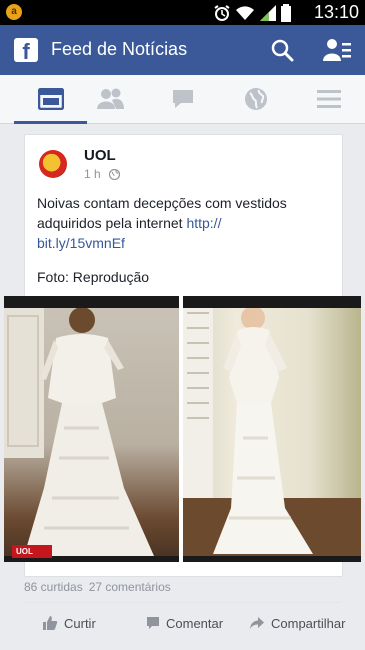 This screenshot has height=650, width=365. What do you see at coordinates (119, 49) in the screenshot?
I see `page-title: Feed de Notícias` at bounding box center [119, 49].